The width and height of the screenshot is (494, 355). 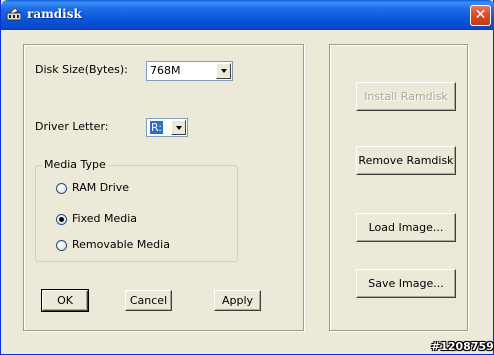 I want to click on radio-label-ram-drive: RAM Drive, so click(x=100, y=187).